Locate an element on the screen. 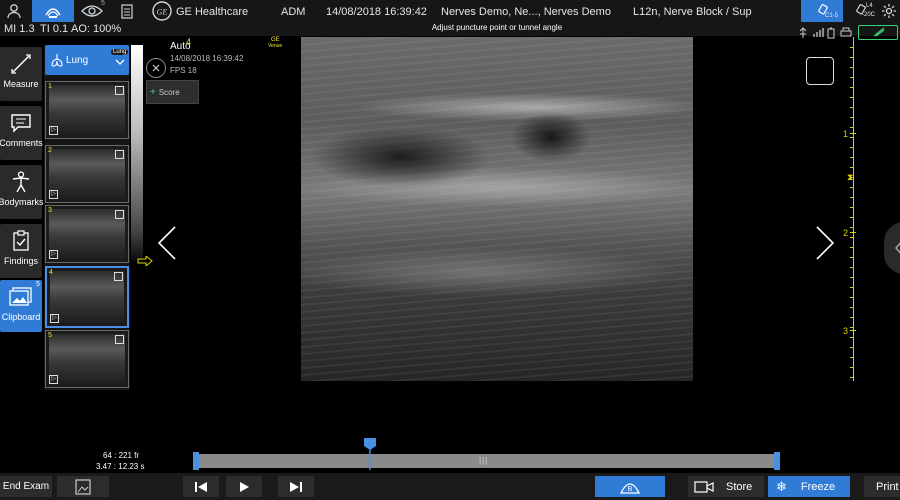 The width and height of the screenshot is (900, 500). bodymarks-tool: Bodymarks is located at coordinates (22, 192).